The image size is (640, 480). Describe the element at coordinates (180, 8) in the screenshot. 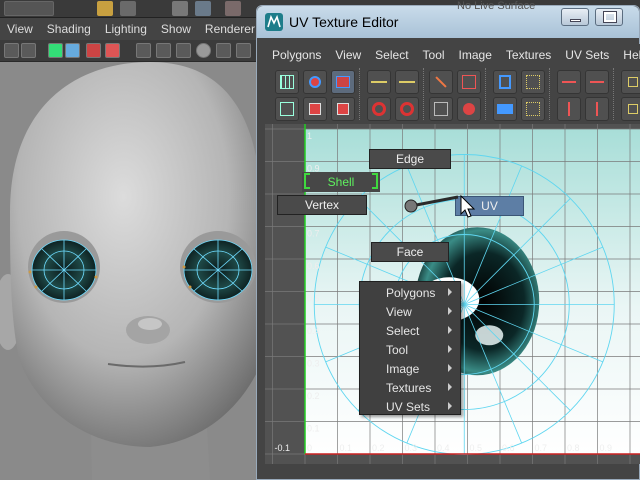

I see `select-tool-icon` at that location.